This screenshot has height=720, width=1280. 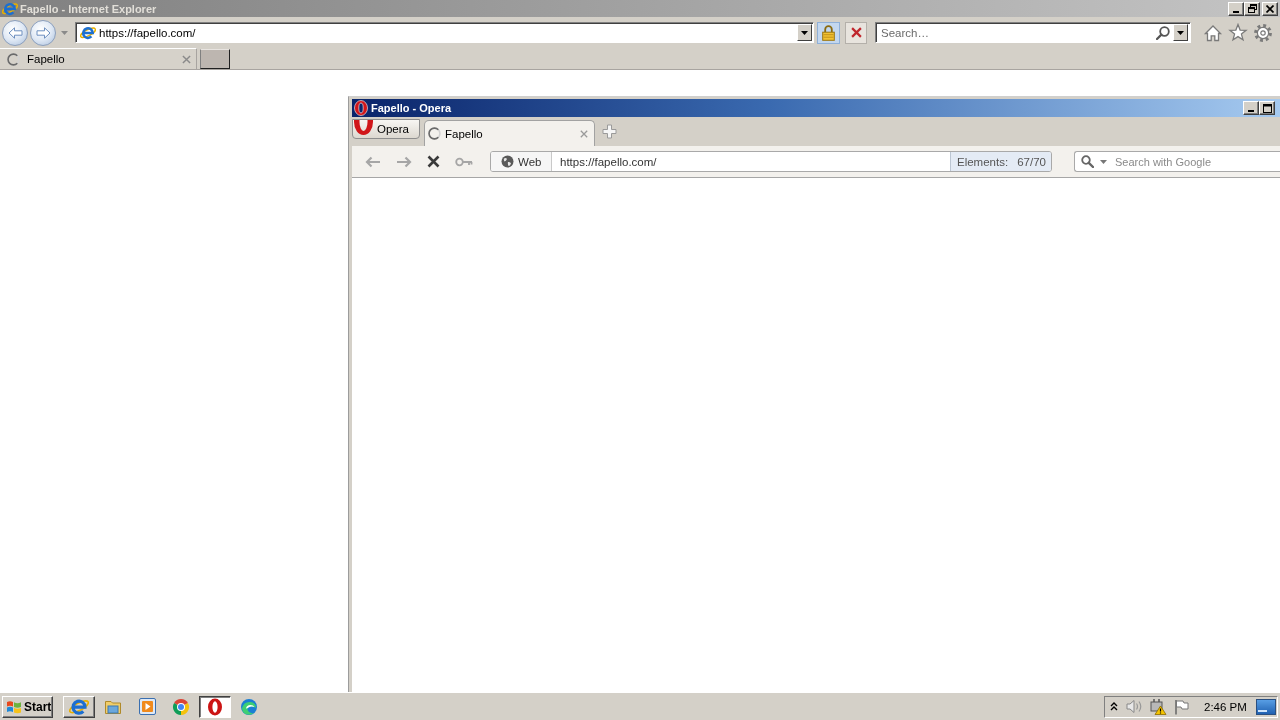 What do you see at coordinates (1134, 706) in the screenshot?
I see `speaker-icon` at bounding box center [1134, 706].